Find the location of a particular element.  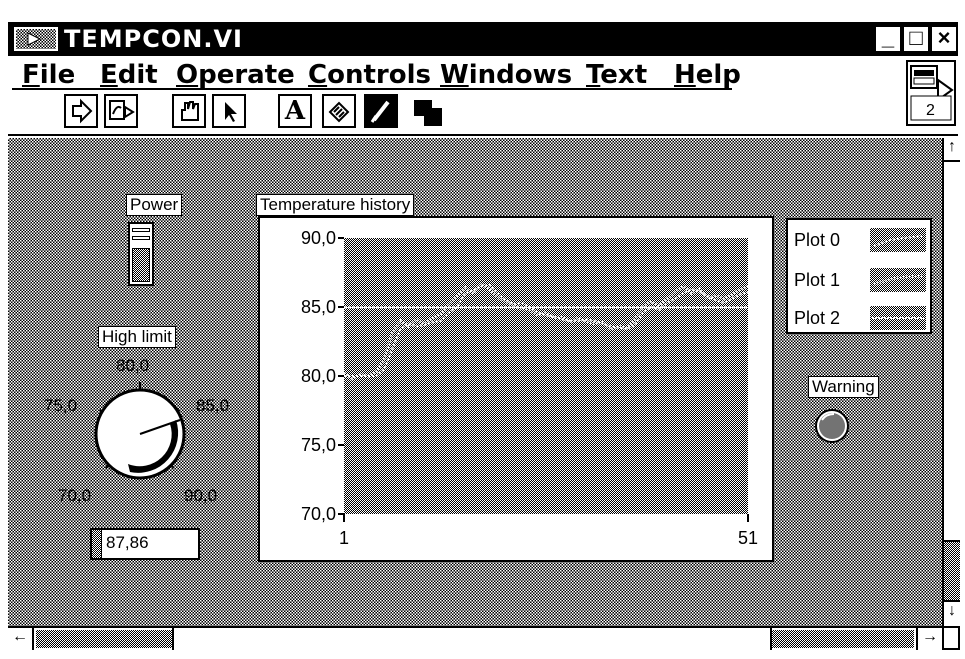

menu-mnemonic: E is located at coordinates (109, 75).